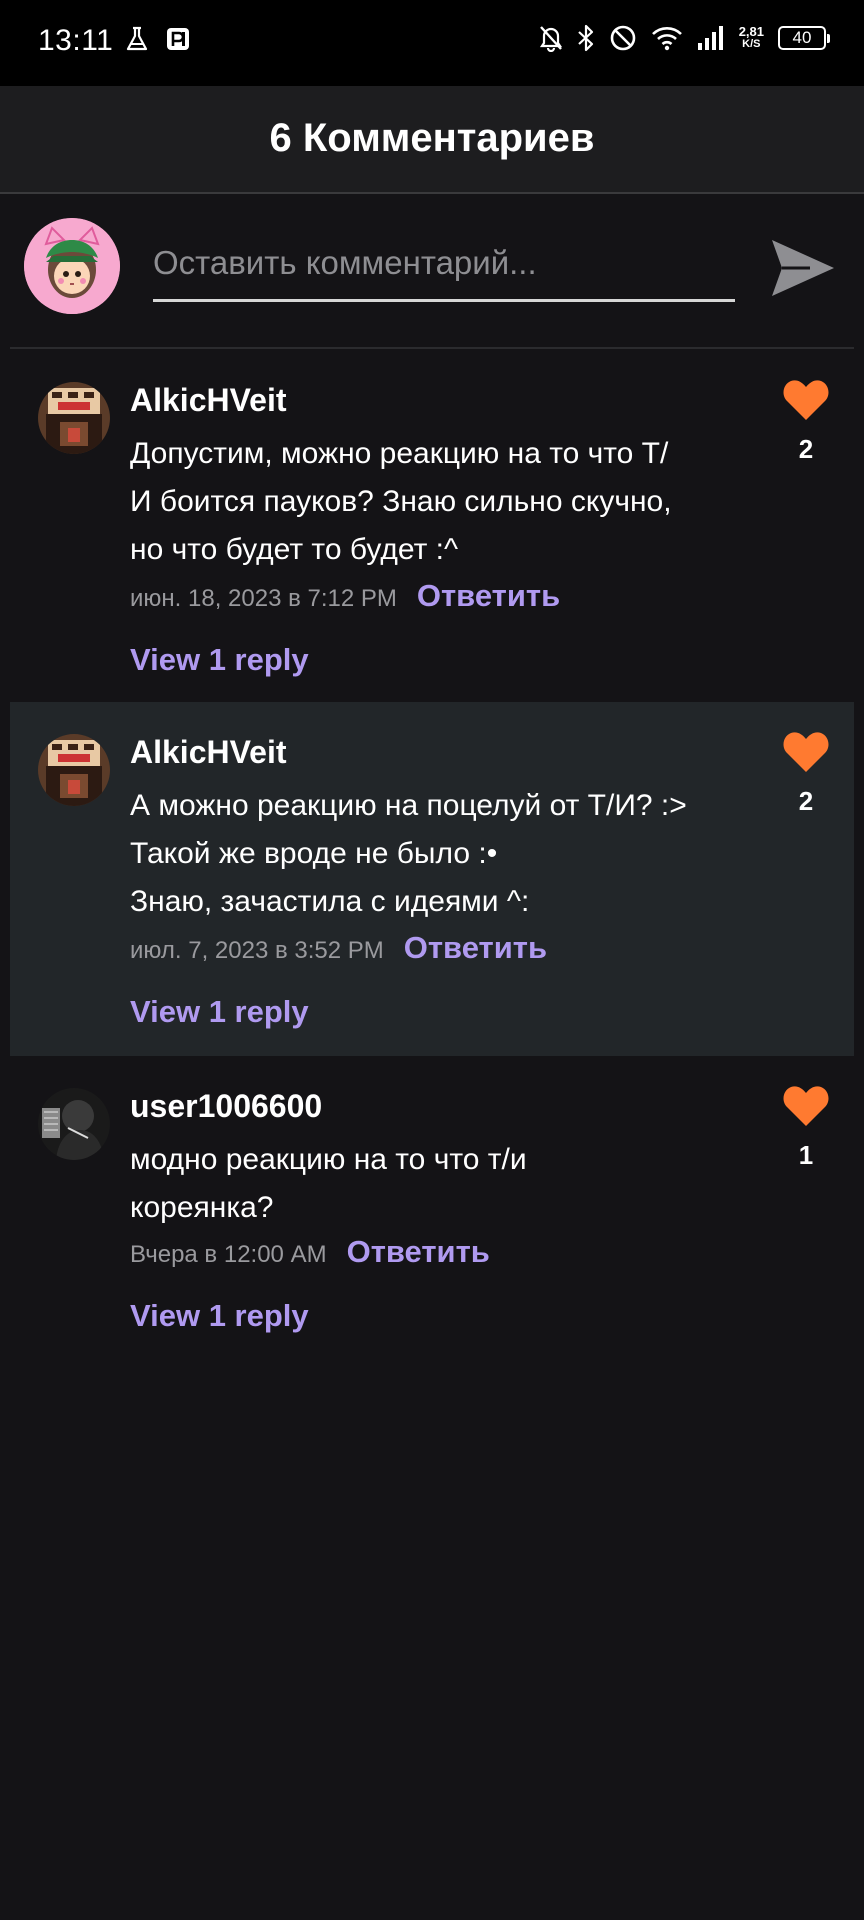 The width and height of the screenshot is (864, 1920). What do you see at coordinates (330, 901) in the screenshot?
I see `comment-text-line: Знаю, зачастила с идеями ^:` at bounding box center [330, 901].